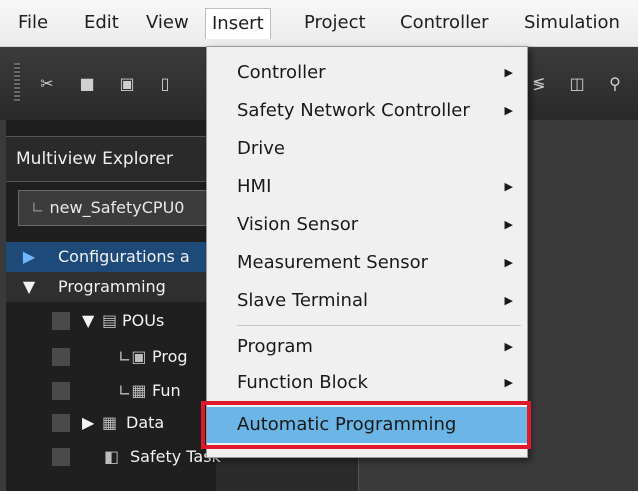 The width and height of the screenshot is (638, 491). Describe the element at coordinates (110, 320) in the screenshot. I see `pou-folder-icon: ▤` at that location.